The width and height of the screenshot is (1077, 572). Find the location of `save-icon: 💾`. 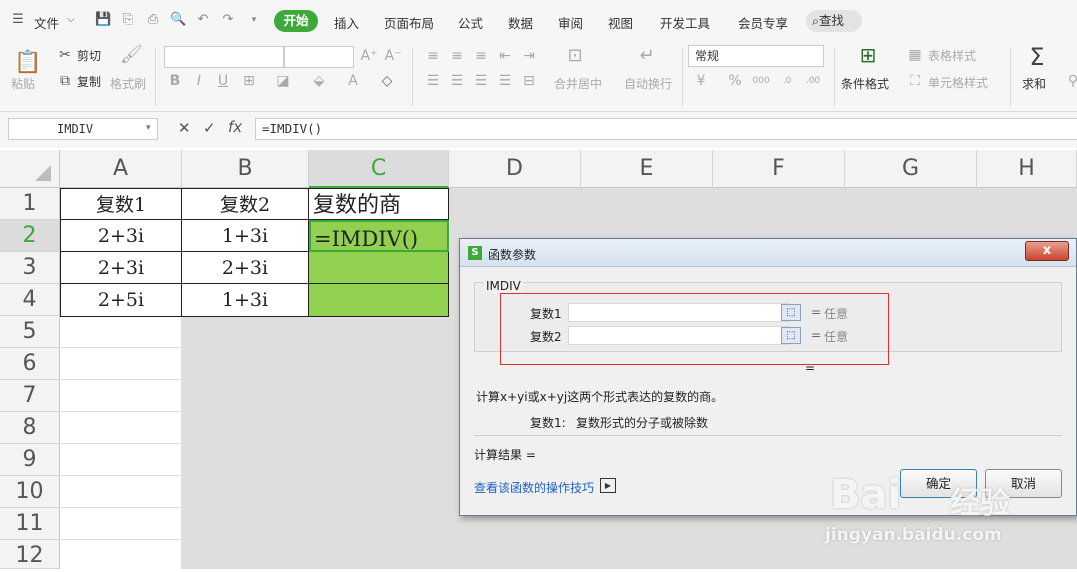

save-icon: 💾 is located at coordinates (103, 20).